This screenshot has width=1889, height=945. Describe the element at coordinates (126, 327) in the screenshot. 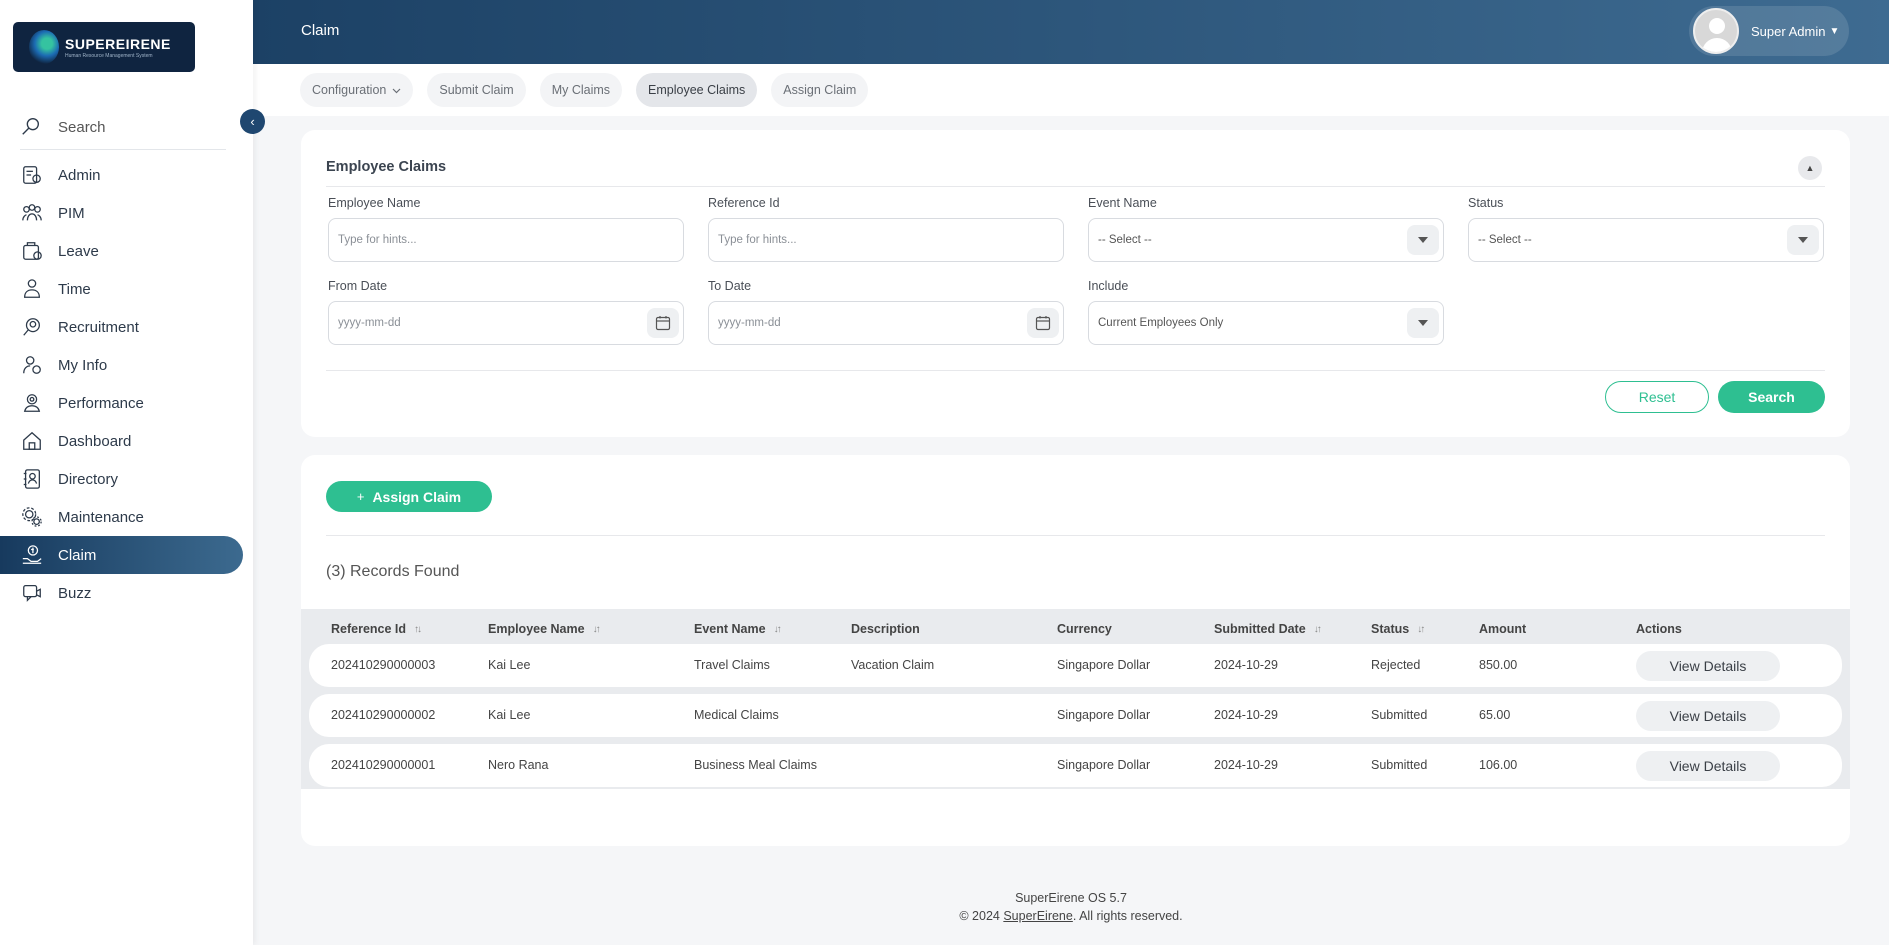

I see `sidebar-item-recruitment: Recruitment` at that location.